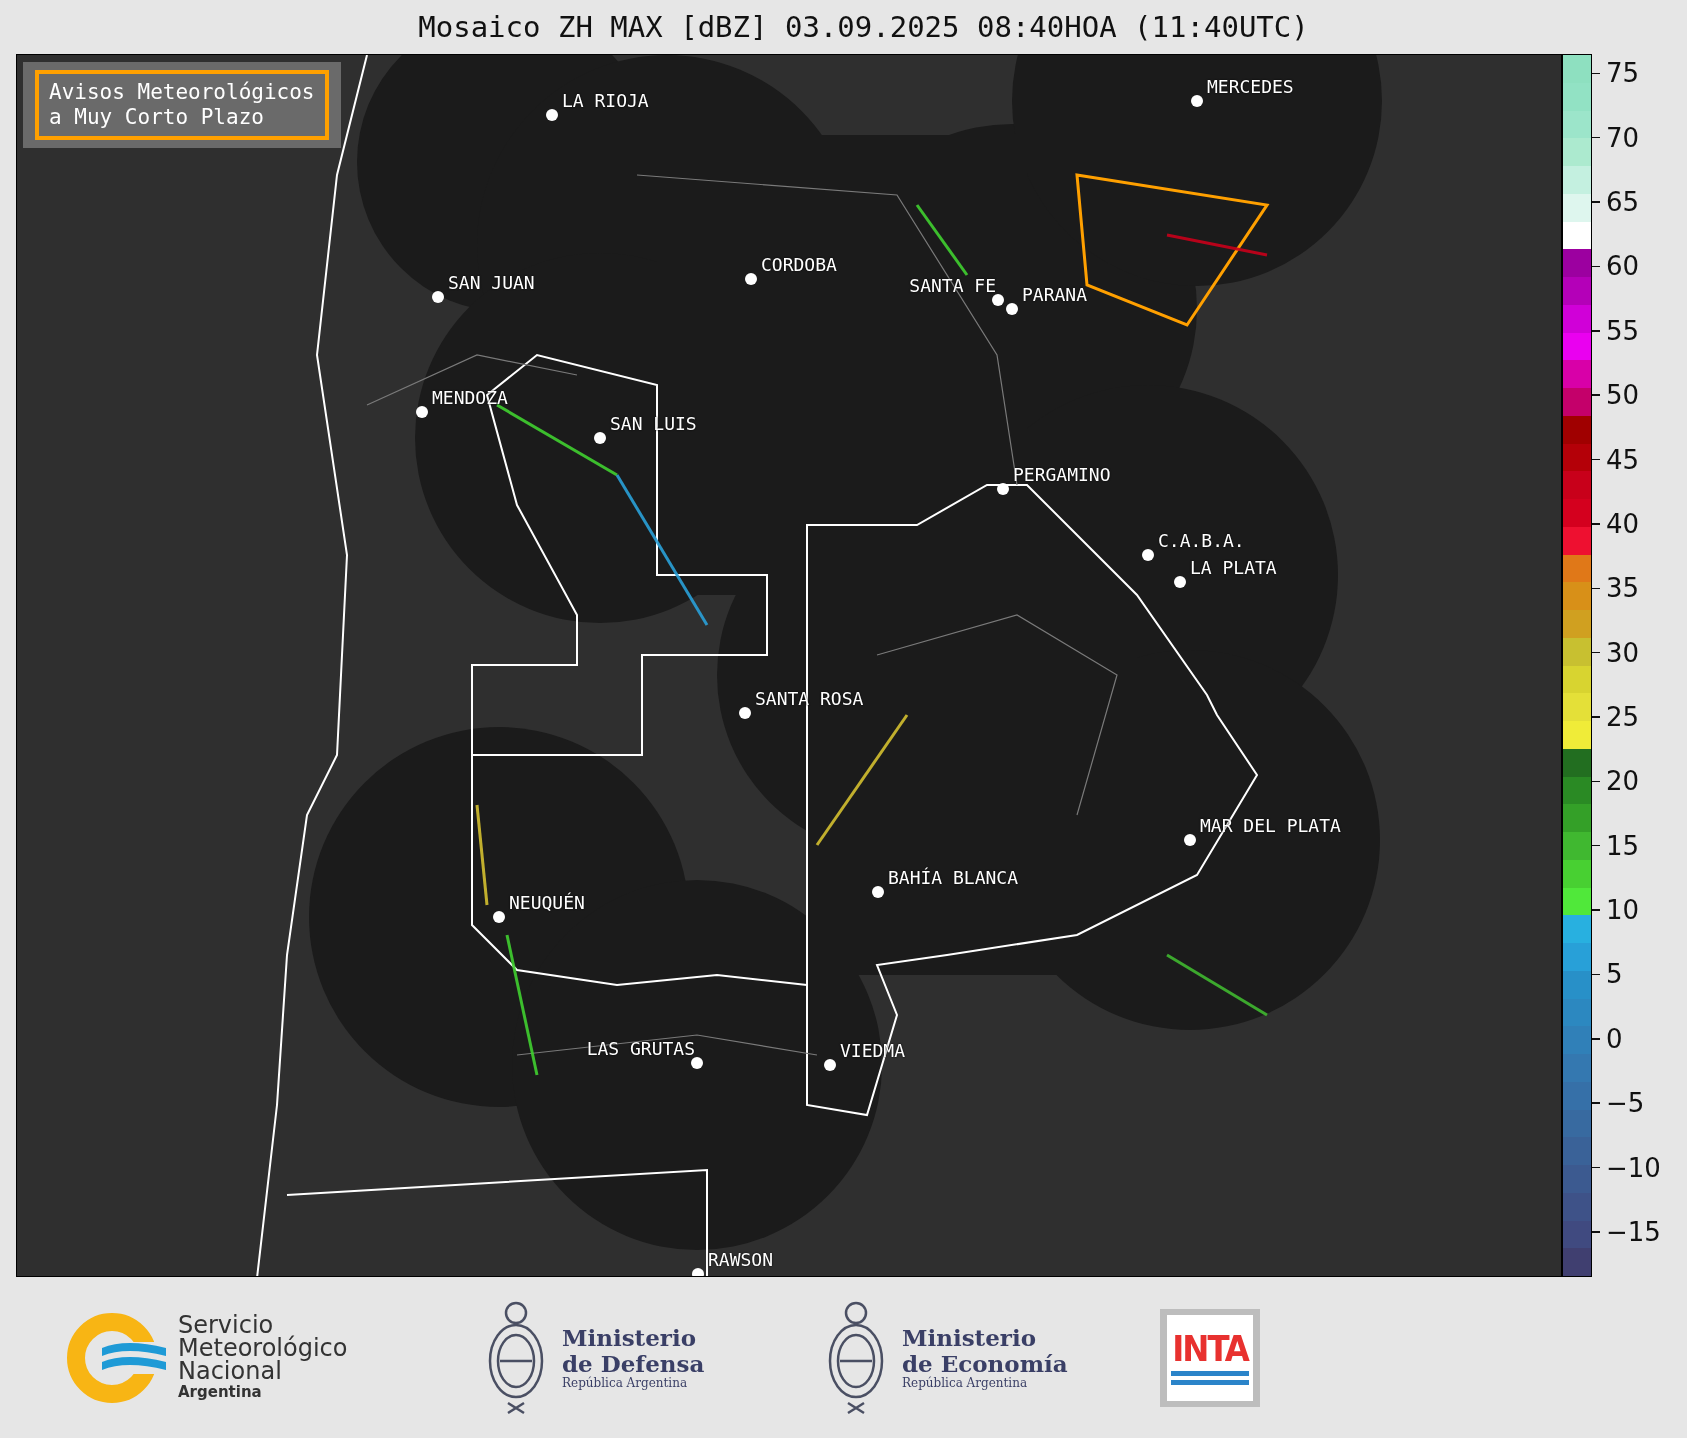 The image size is (1687, 1438). I want to click on tick-label: 65, so click(1623, 202).